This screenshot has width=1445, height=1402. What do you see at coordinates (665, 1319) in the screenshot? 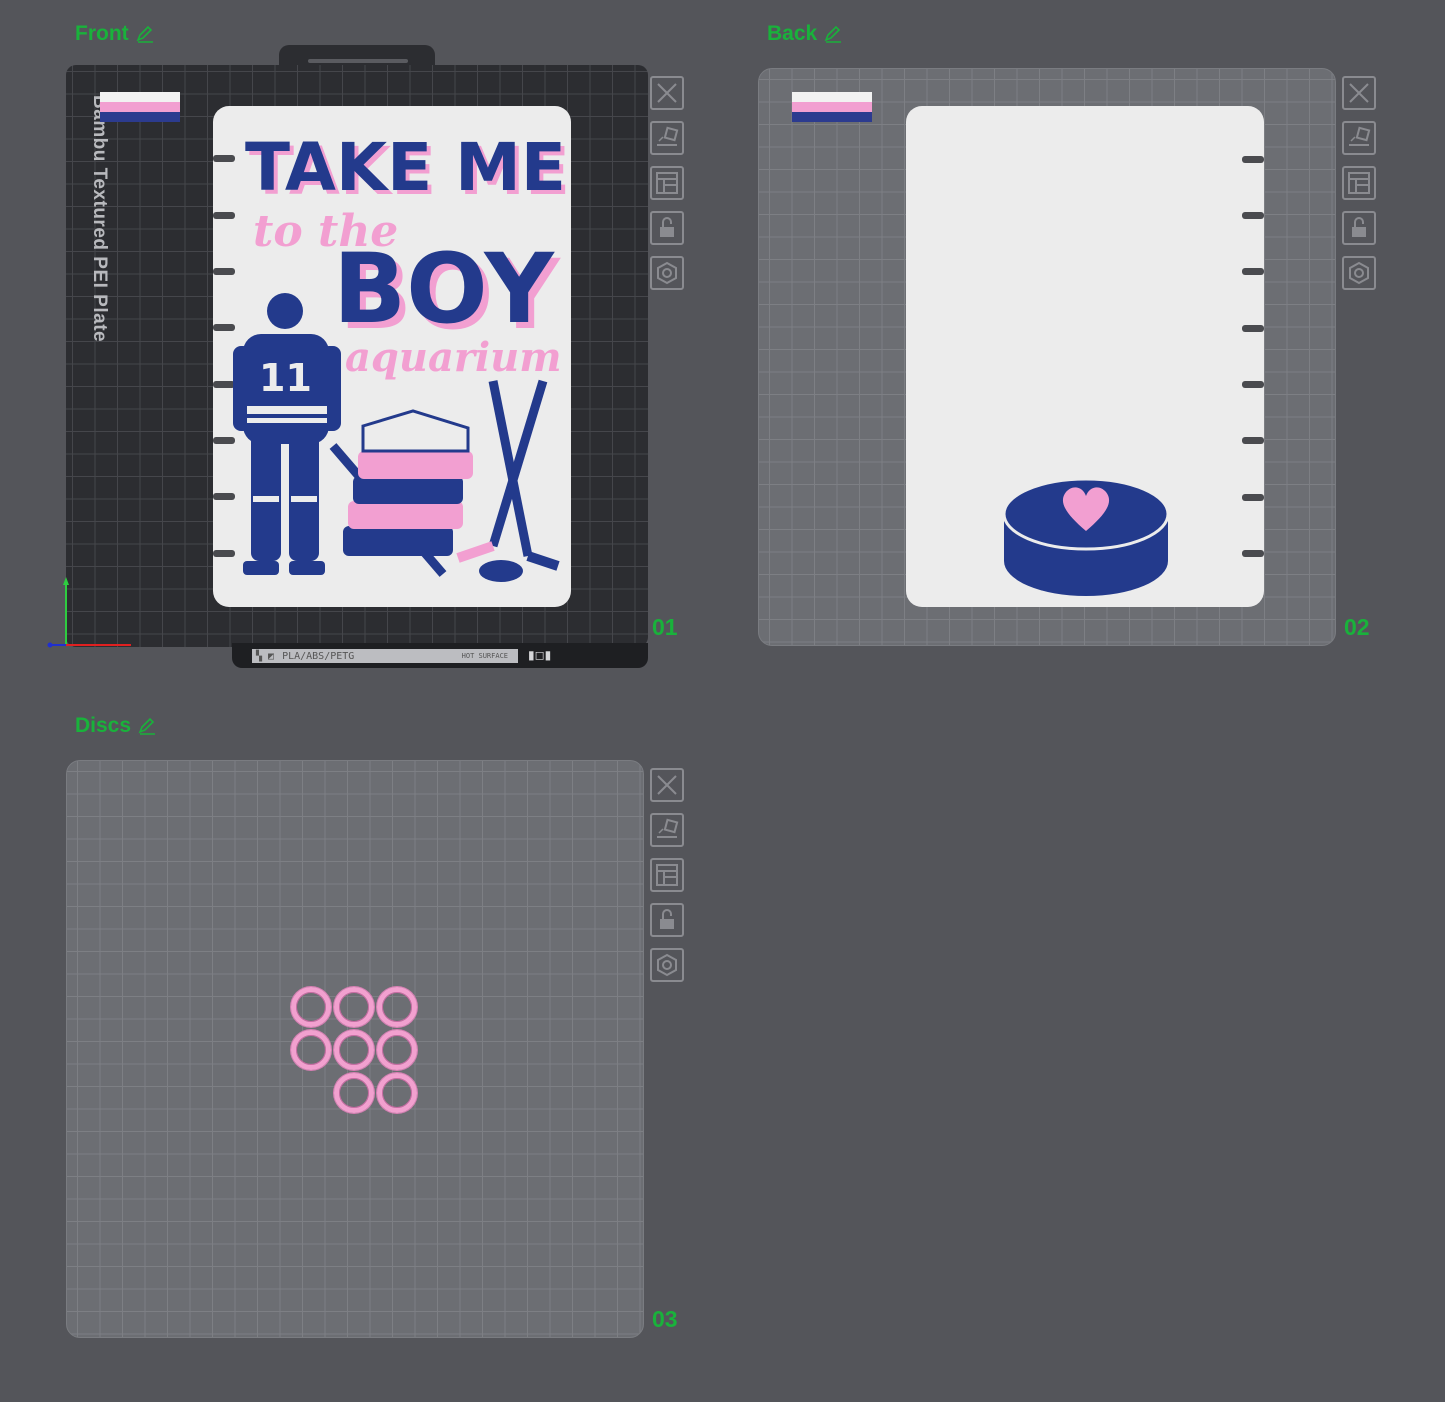
I see `plate-number-discs: 03` at bounding box center [665, 1319].